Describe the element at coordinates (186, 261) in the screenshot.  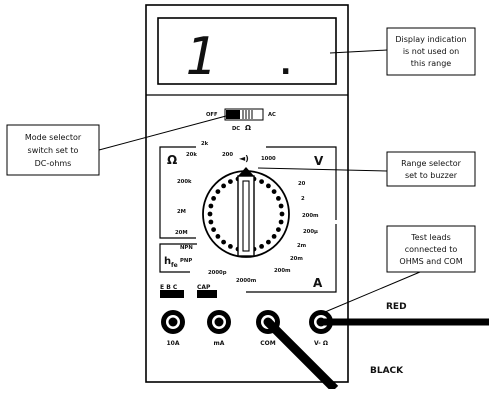
I see `dial-label-pnp: PNP` at that location.